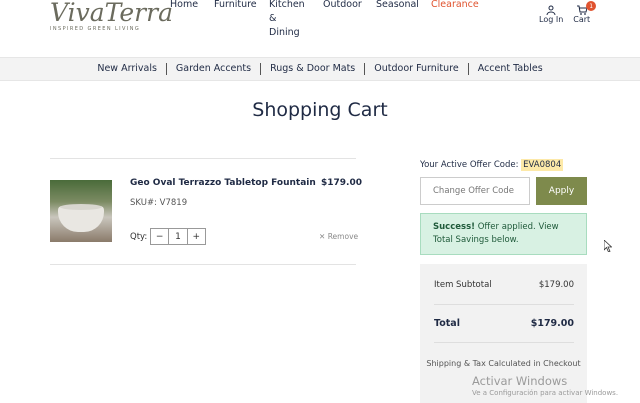 Image resolution: width=640 pixels, height=403 pixels. Describe the element at coordinates (403, 20) in the screenshot. I see `nav-seasonal: Seasonal` at that location.